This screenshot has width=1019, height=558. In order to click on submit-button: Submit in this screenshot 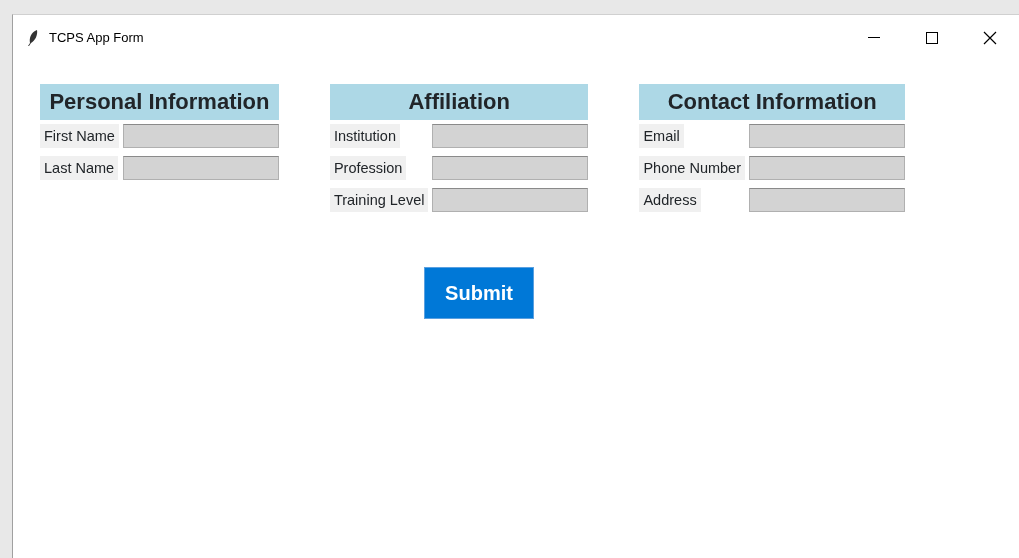, I will do `click(479, 293)`.